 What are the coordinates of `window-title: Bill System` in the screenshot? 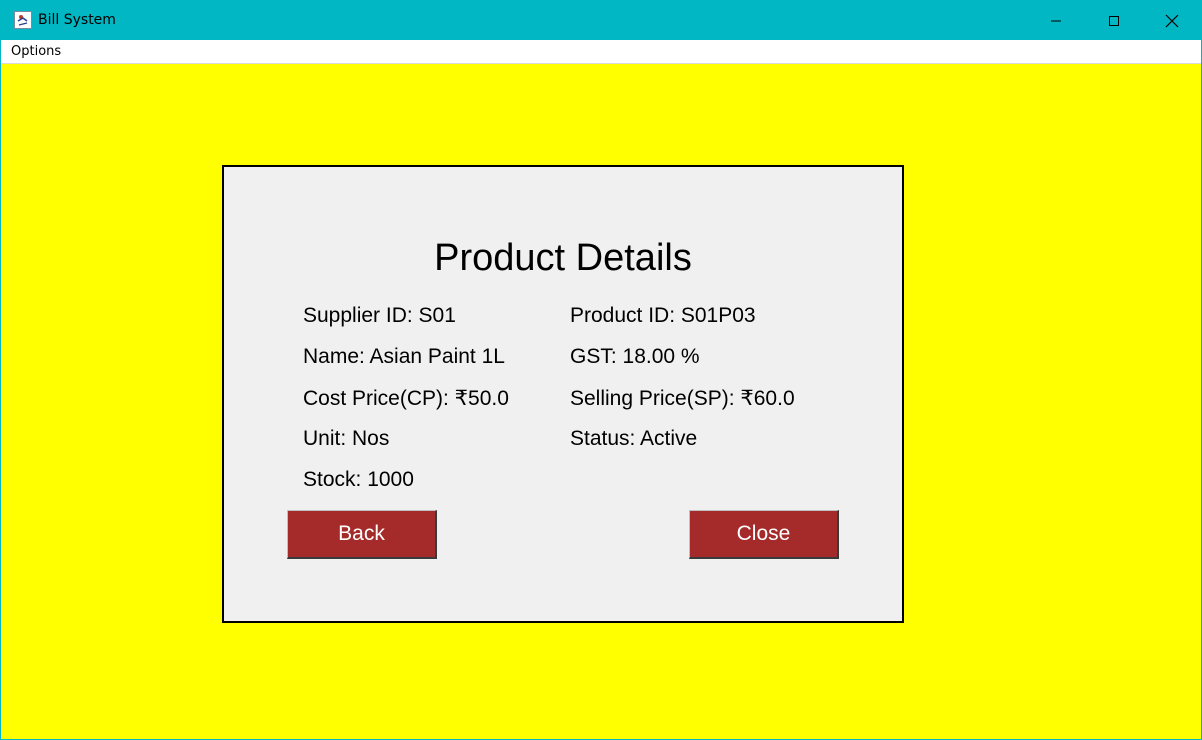 It's located at (77, 20).